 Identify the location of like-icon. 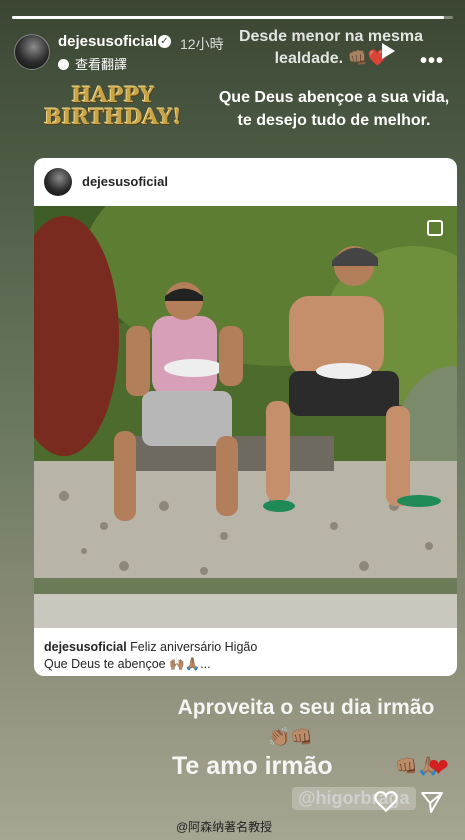
(386, 801).